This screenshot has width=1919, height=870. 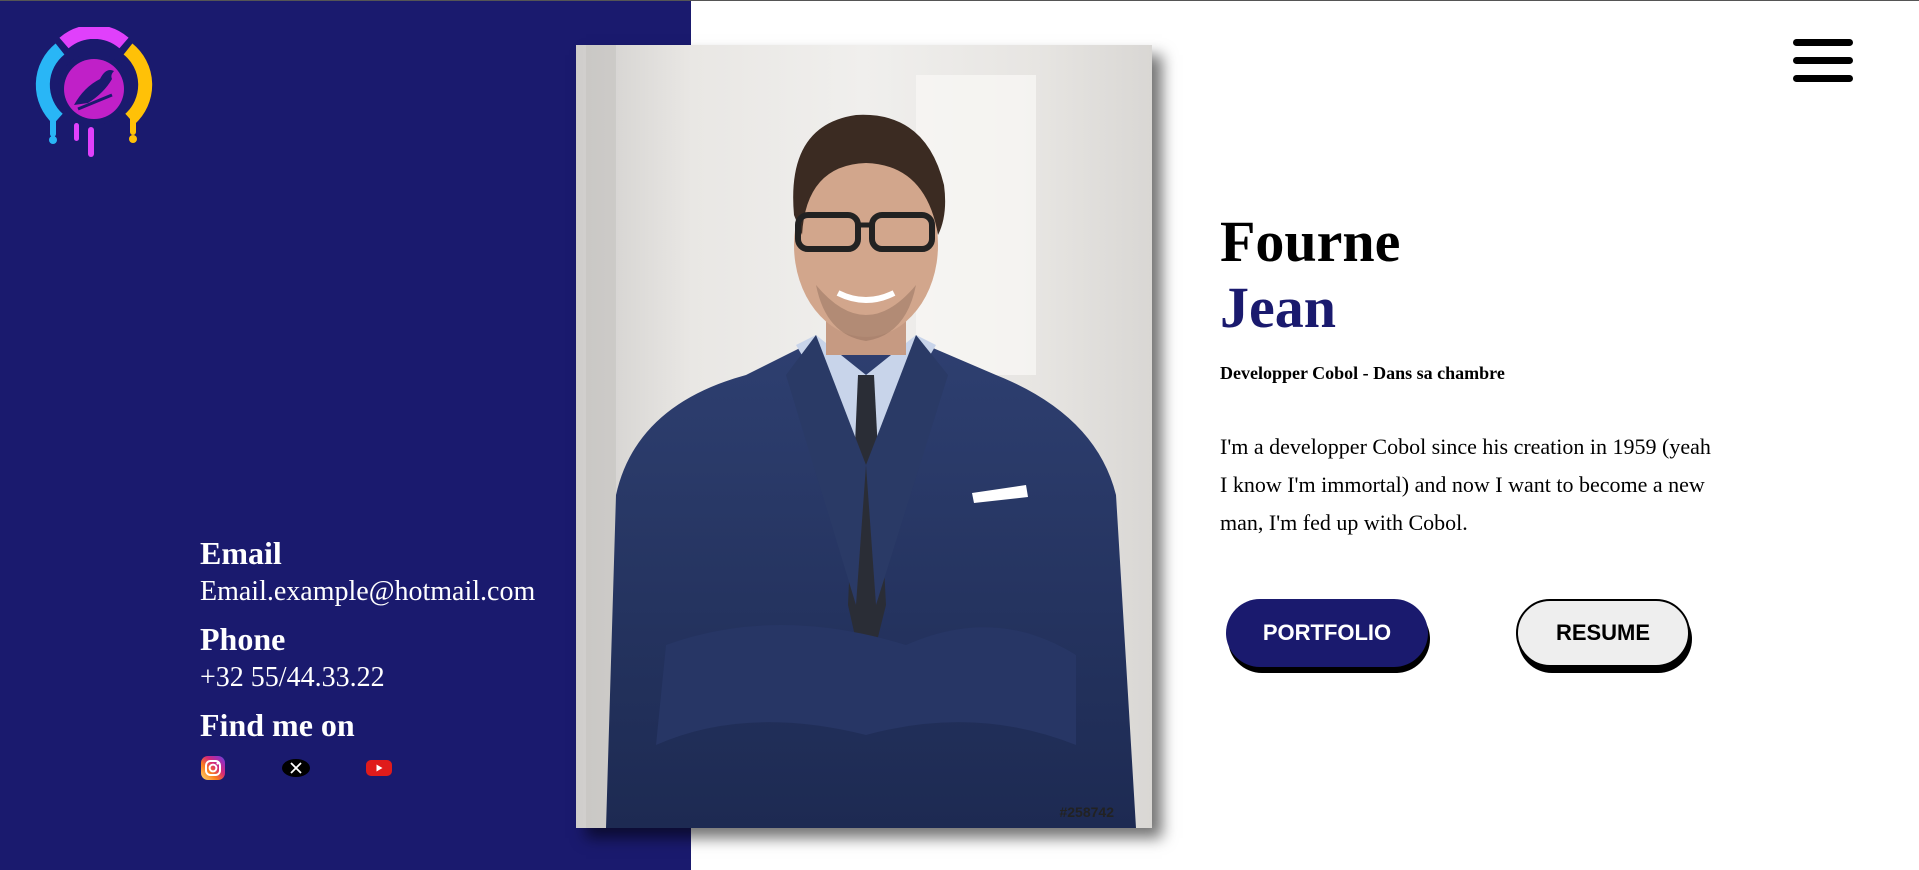 I want to click on portfolio-button: PORTFOLIO, so click(x=1327, y=633).